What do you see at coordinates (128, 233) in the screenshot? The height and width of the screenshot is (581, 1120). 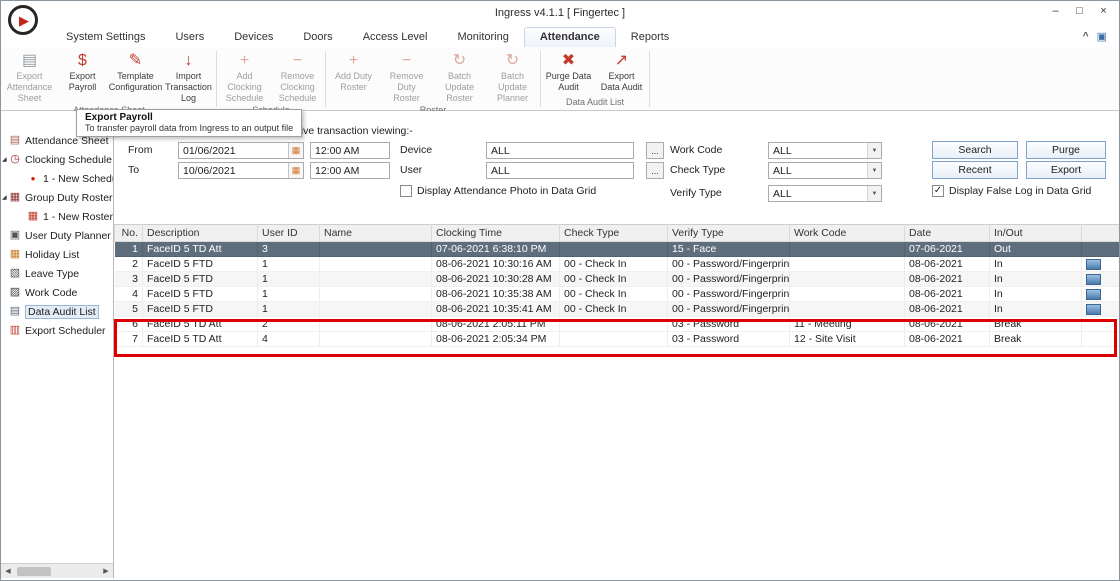 I see `col-no: No.` at bounding box center [128, 233].